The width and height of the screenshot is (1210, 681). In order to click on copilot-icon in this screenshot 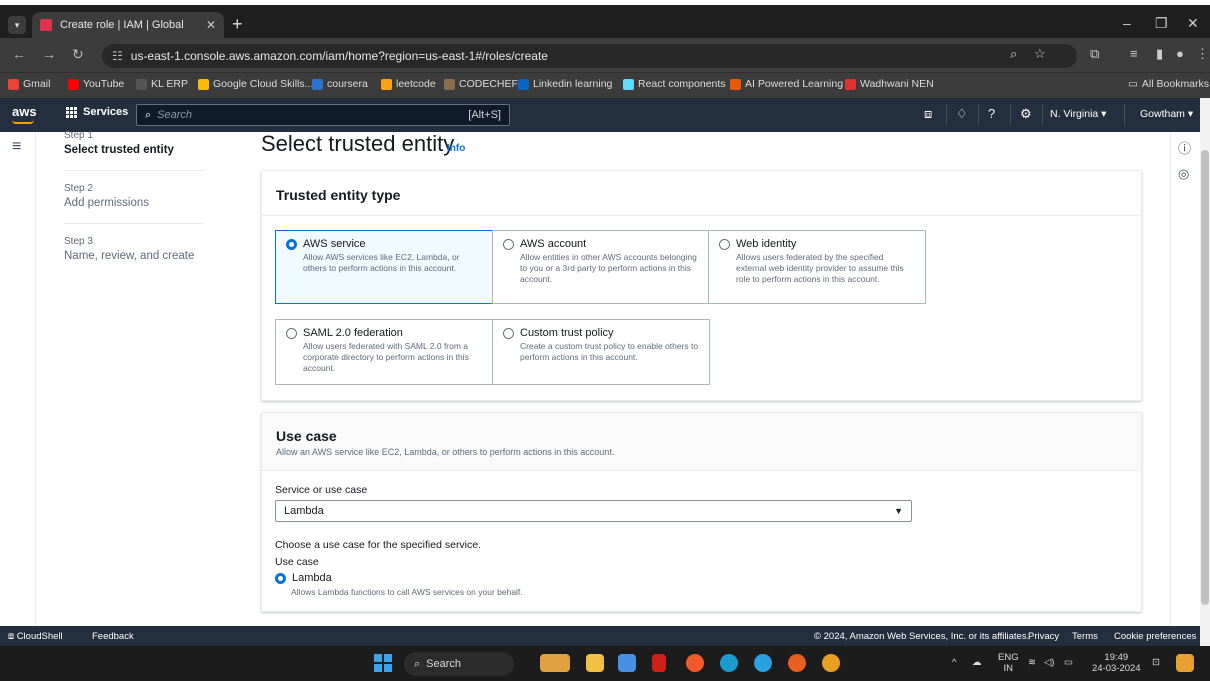, I will do `click(1185, 663)`.